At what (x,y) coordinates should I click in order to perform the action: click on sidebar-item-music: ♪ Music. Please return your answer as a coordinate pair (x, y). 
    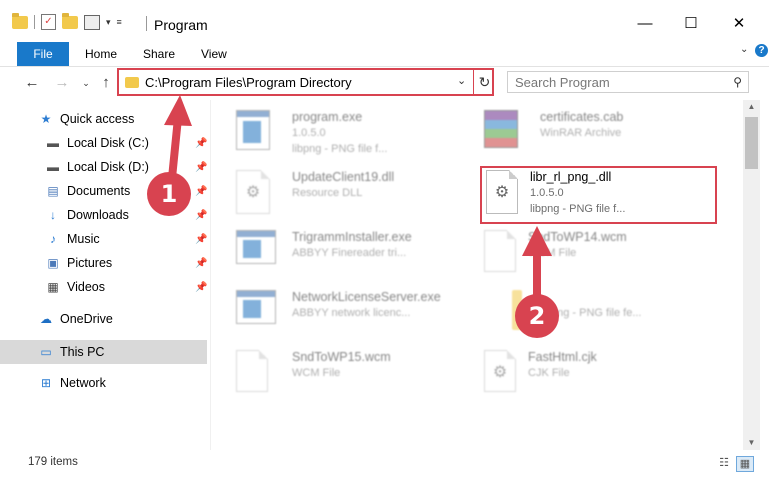
    Looking at the image, I should click on (72, 239).